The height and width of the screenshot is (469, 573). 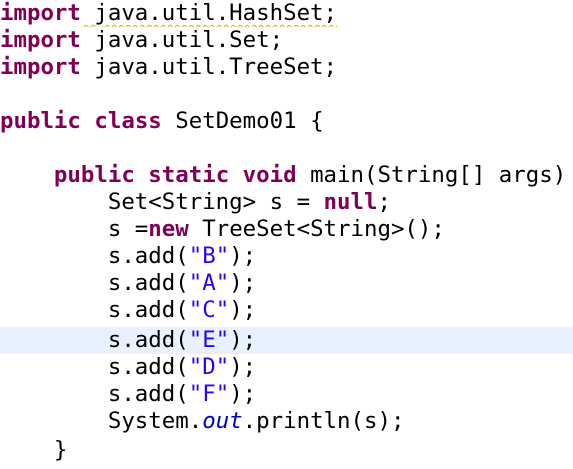 I want to click on code-line-10: s.add("B");, so click(x=286, y=256).